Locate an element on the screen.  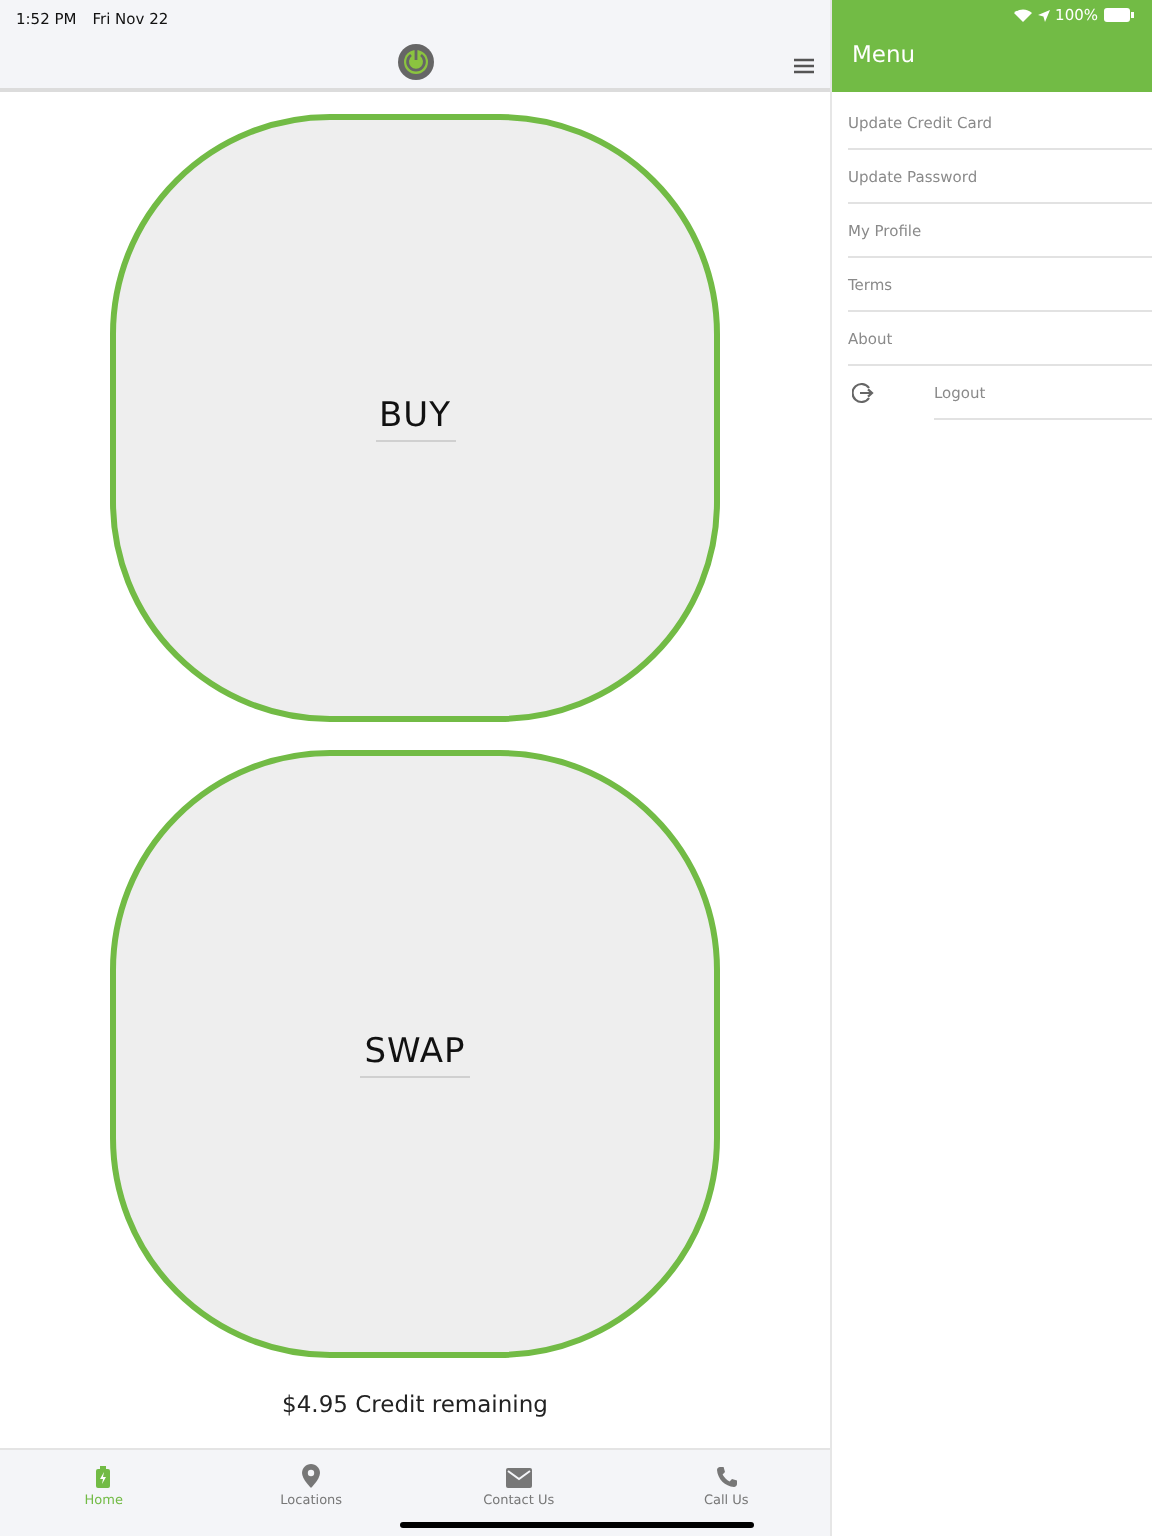
menu-title: Menu is located at coordinates (884, 54).